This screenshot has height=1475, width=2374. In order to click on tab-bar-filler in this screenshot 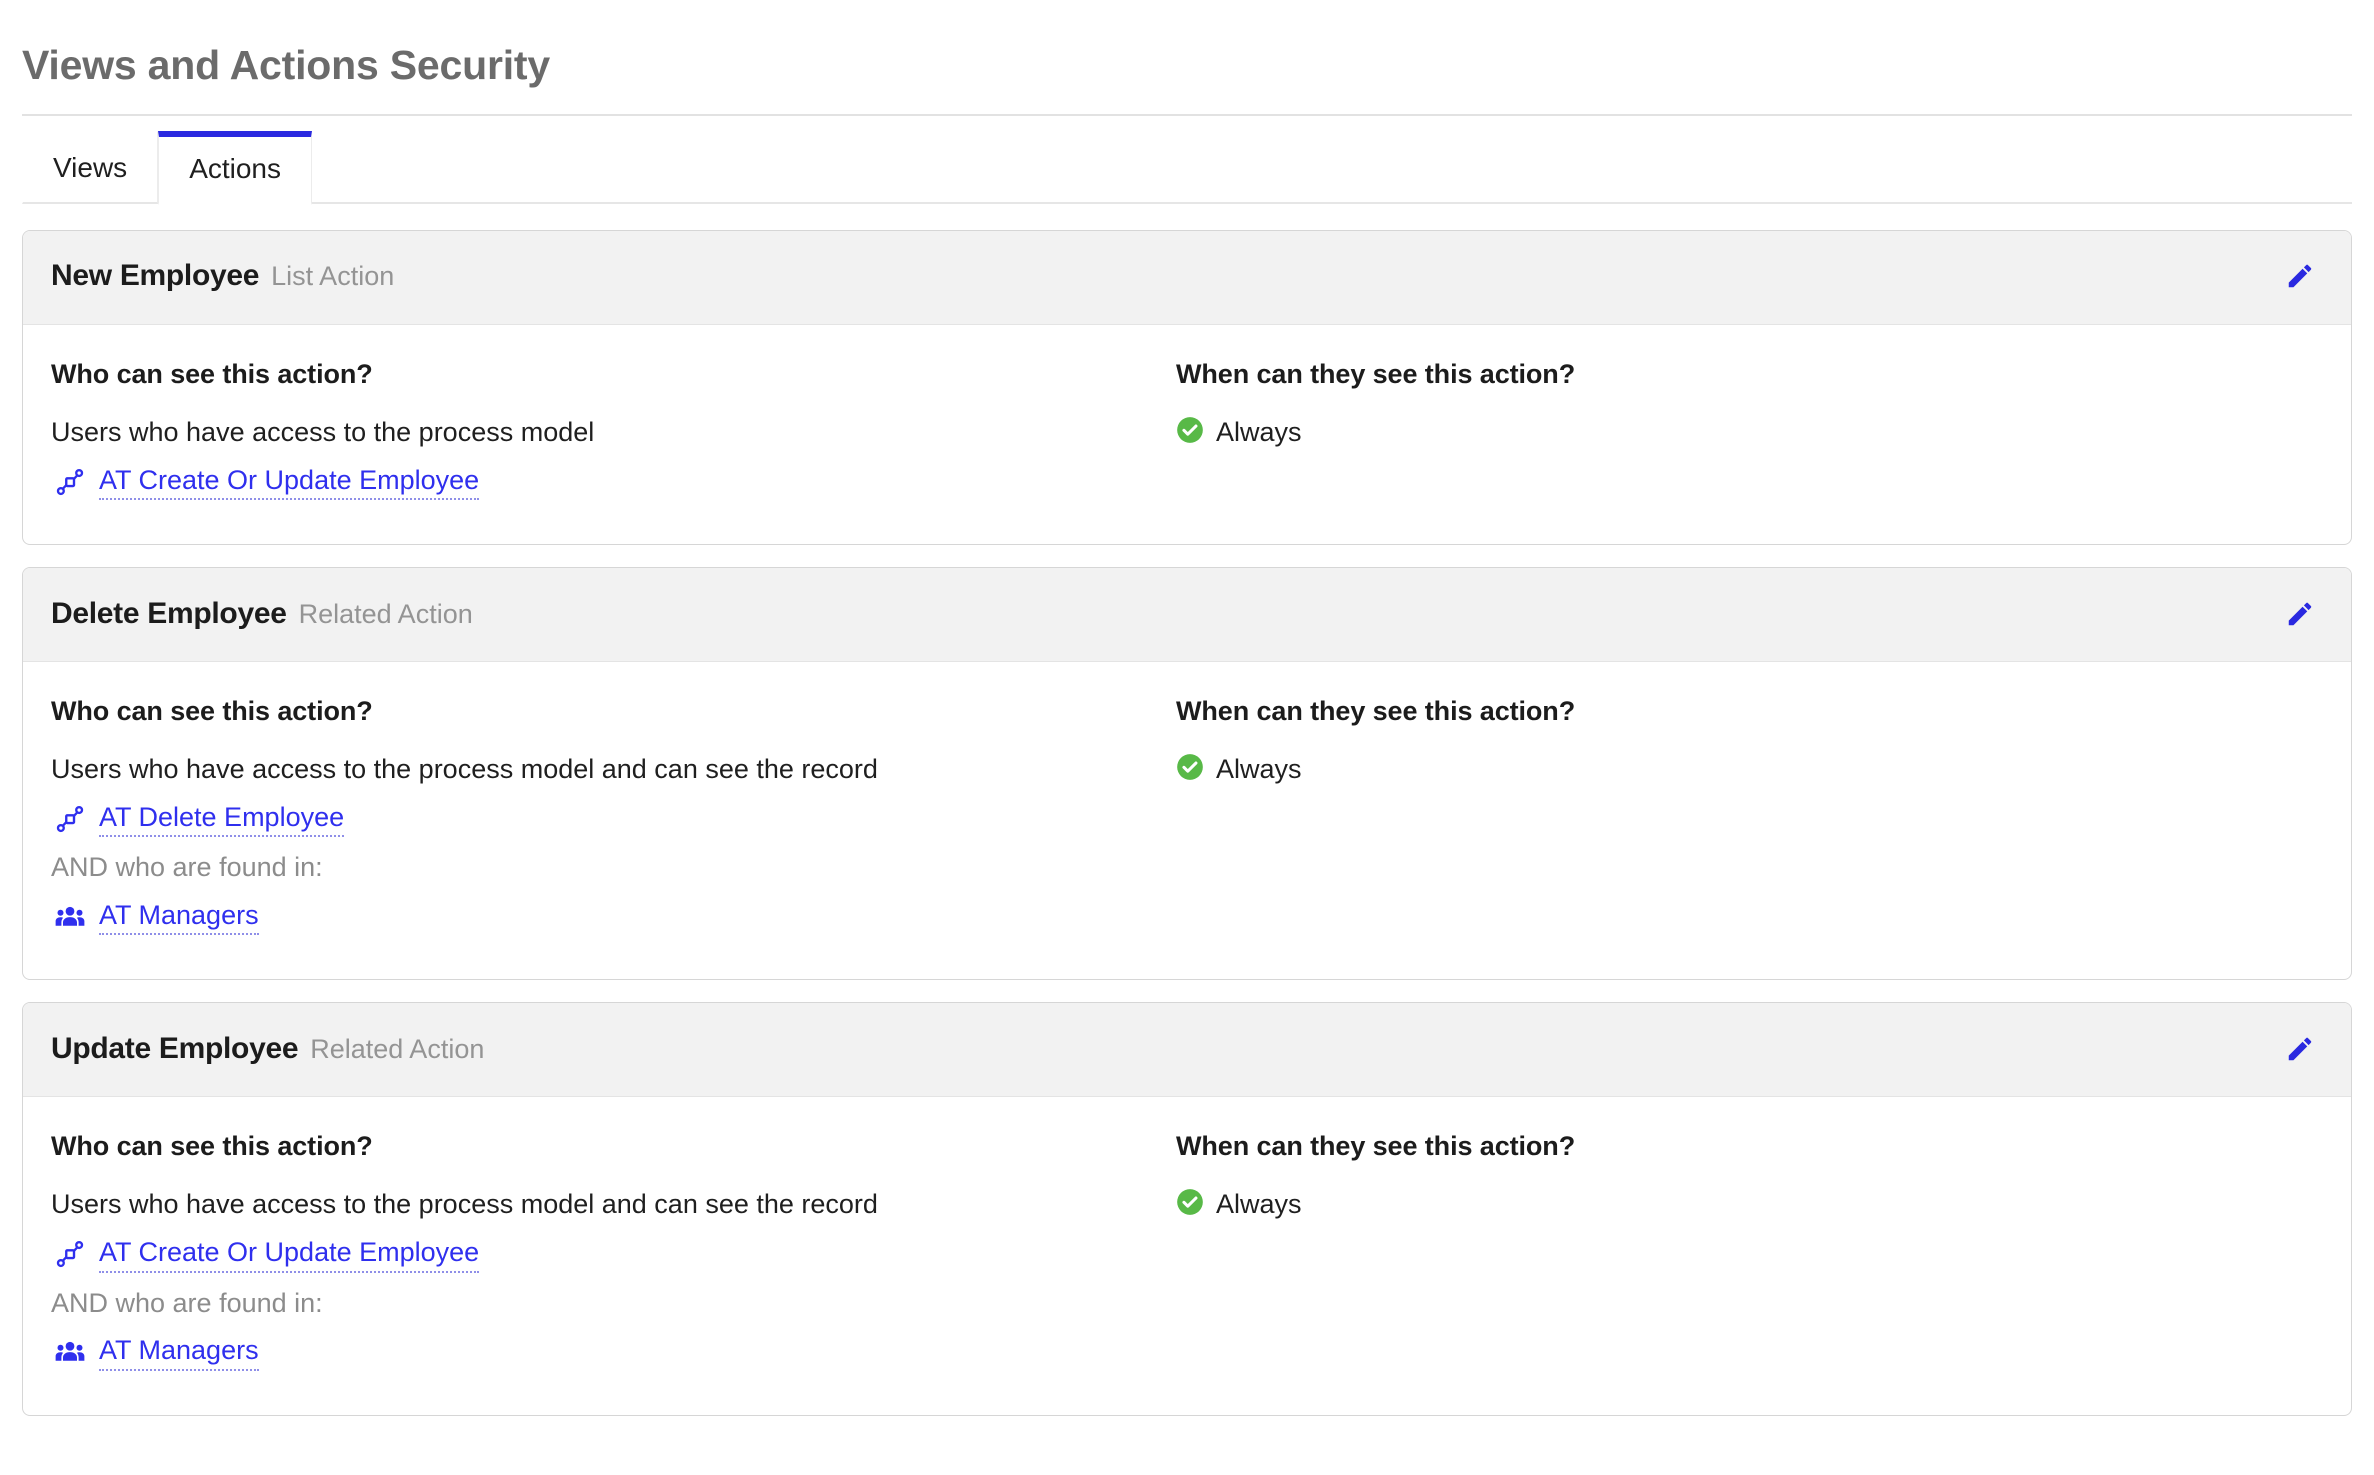, I will do `click(1332, 202)`.